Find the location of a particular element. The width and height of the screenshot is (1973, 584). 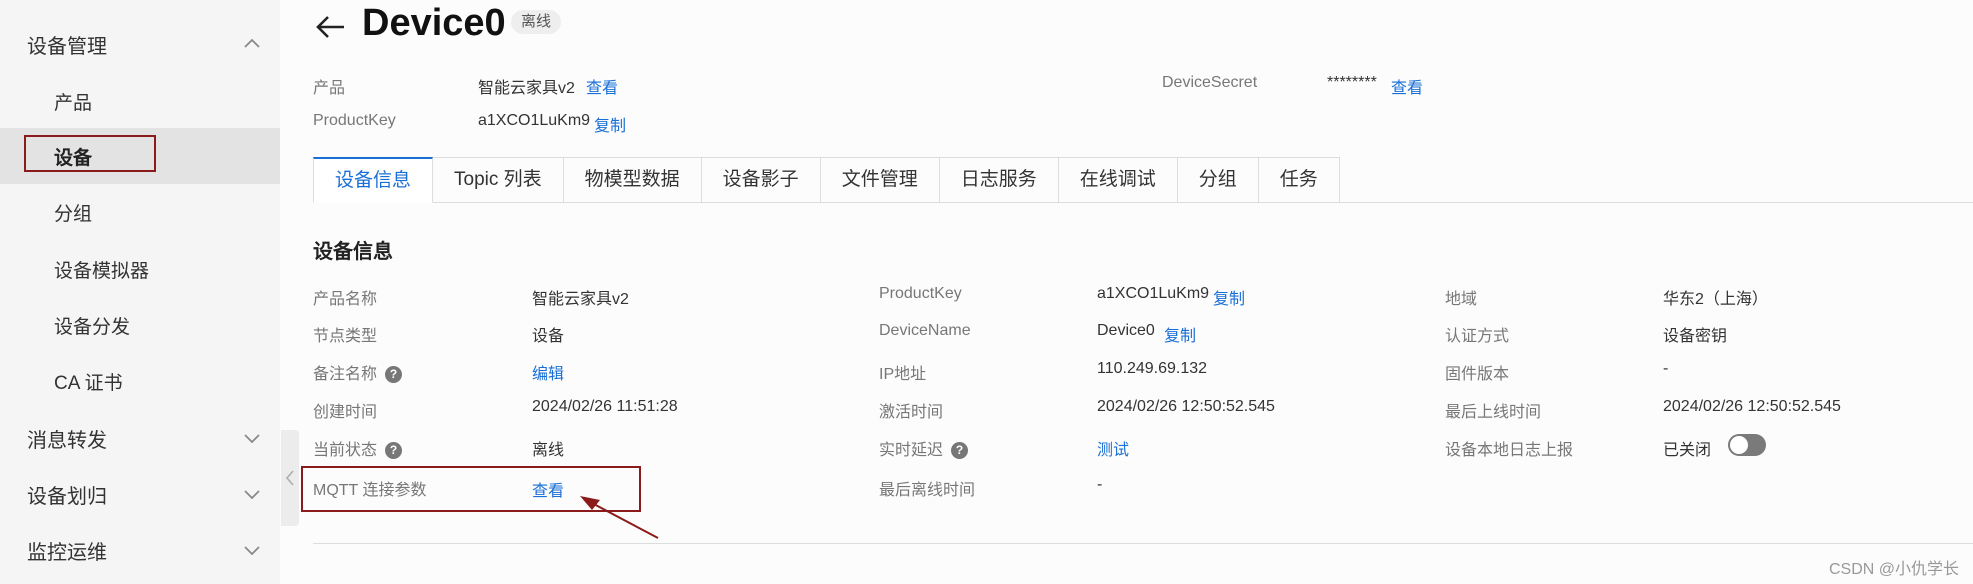

sidebar-group-device-management: 设备管理 is located at coordinates (140, 44).